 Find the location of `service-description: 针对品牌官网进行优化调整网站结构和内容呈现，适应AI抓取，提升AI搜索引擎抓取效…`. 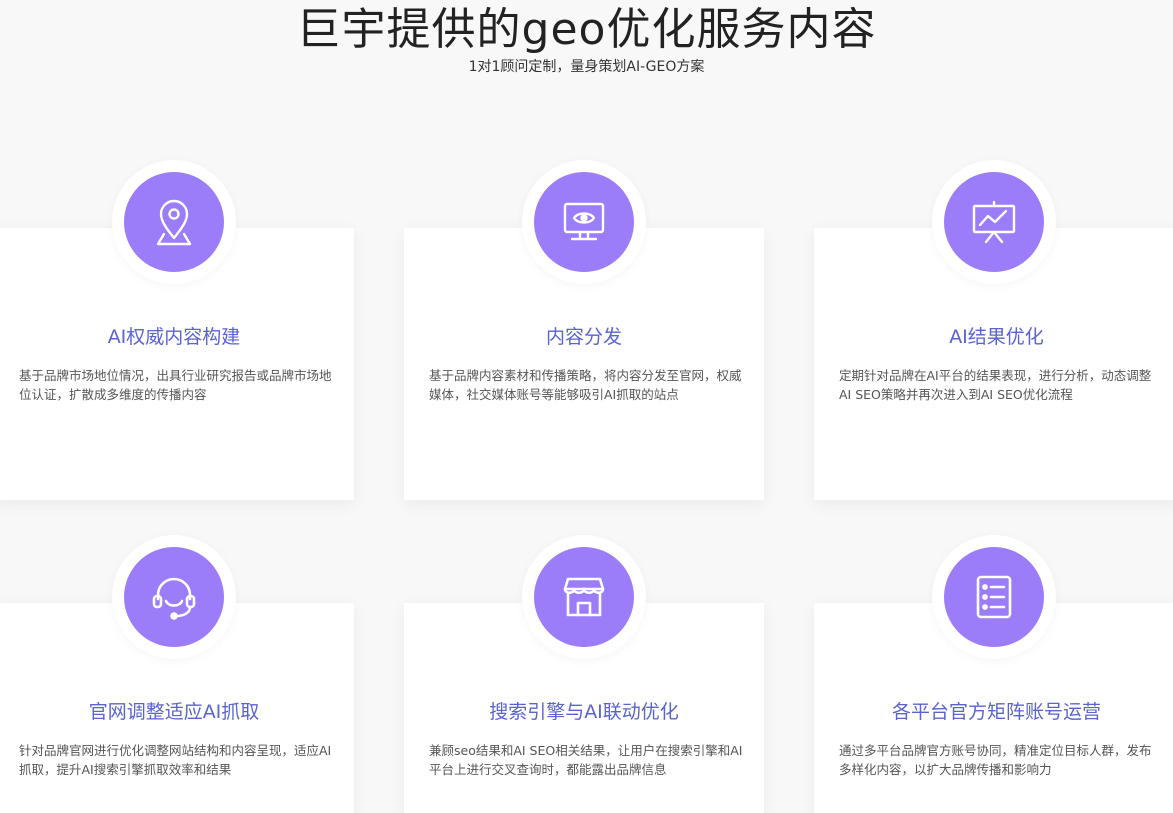

service-description: 针对品牌官网进行优化调整网站结构和内容呈现，适应AI抓取，提升AI搜索引擎抓取效… is located at coordinates (175, 760).